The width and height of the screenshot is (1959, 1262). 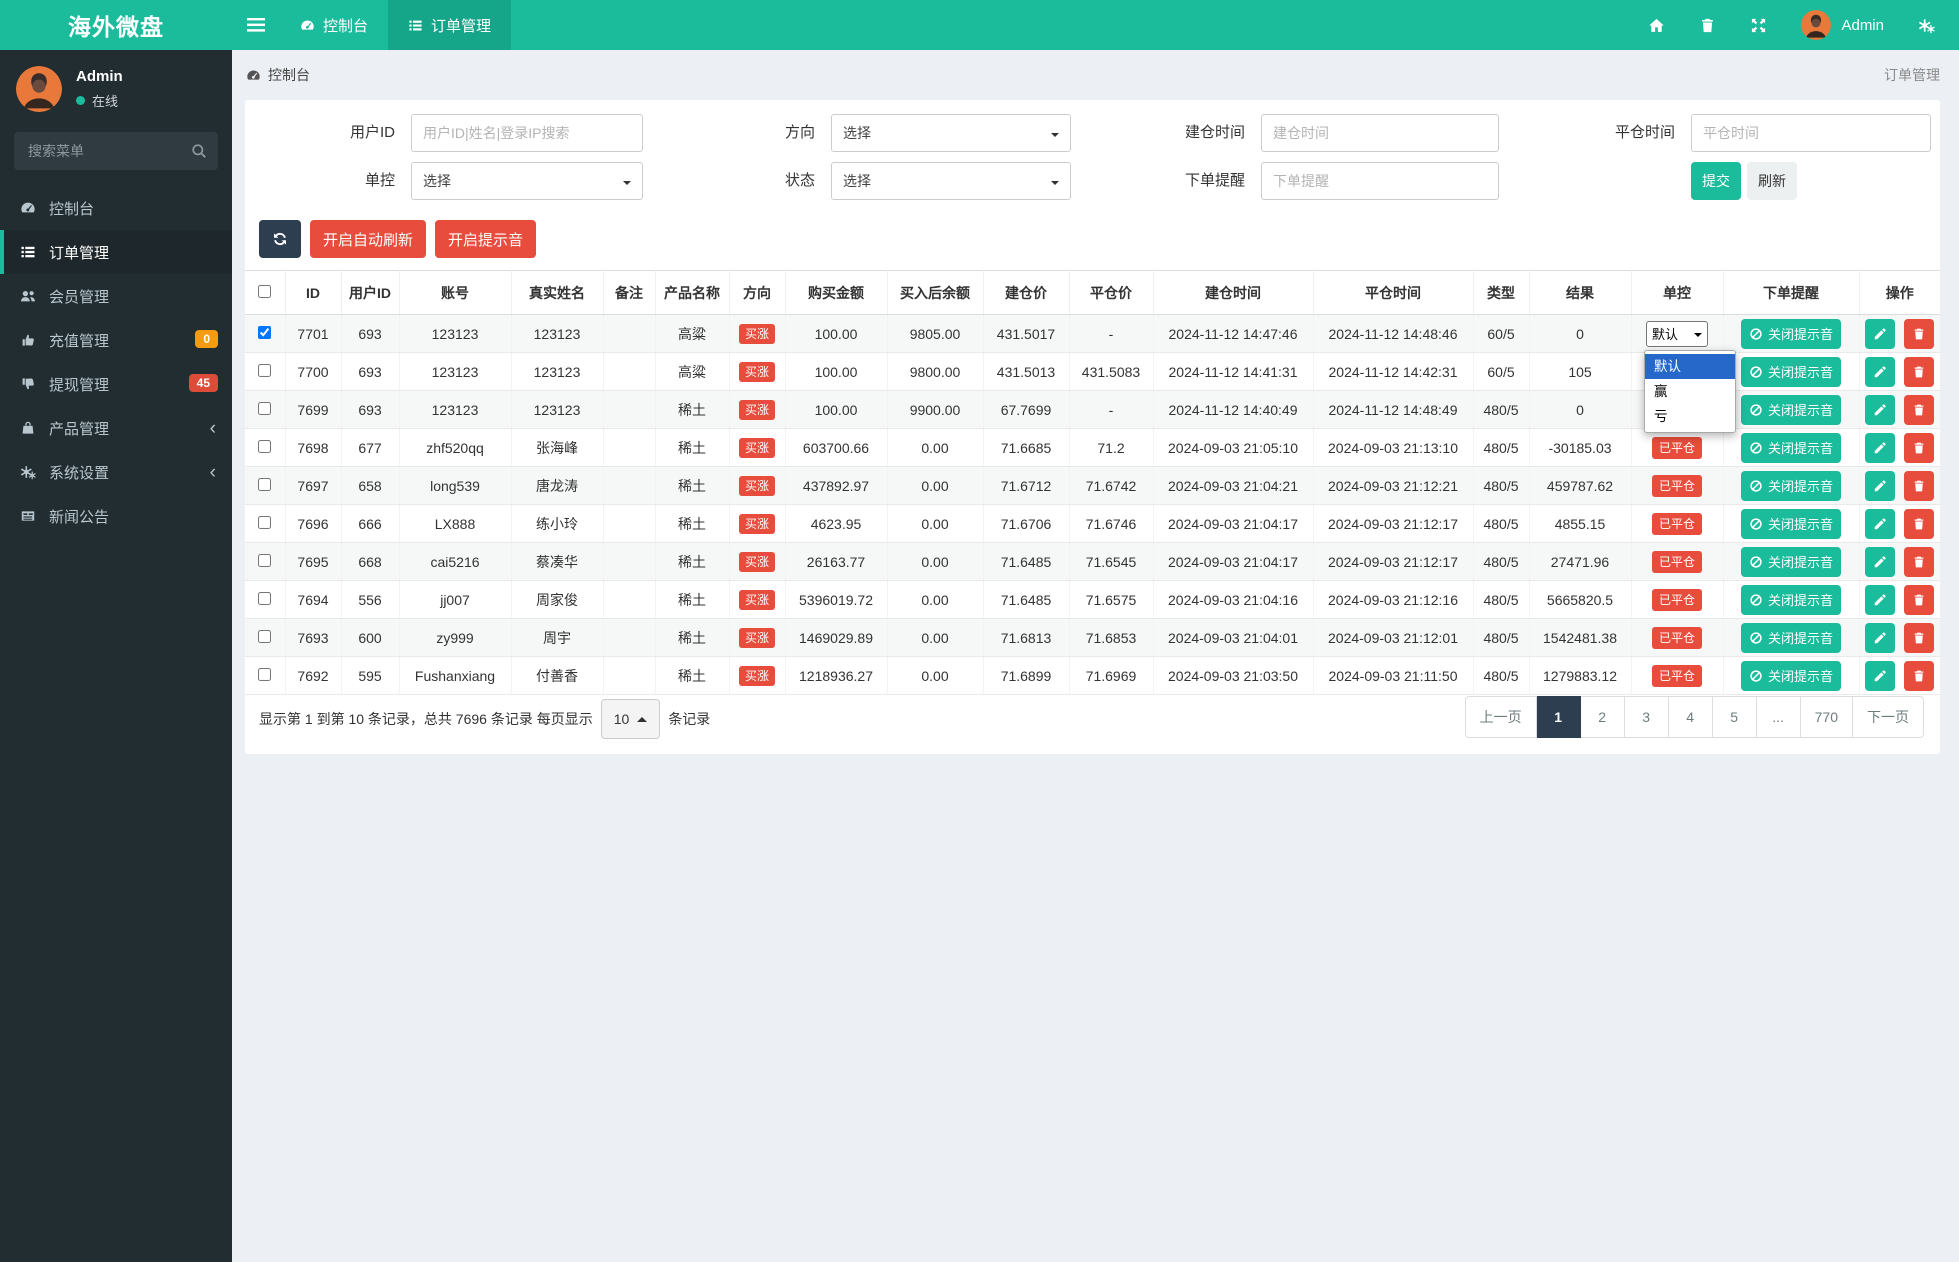 I want to click on sidebar-item-news: 新闻公告, so click(x=116, y=516).